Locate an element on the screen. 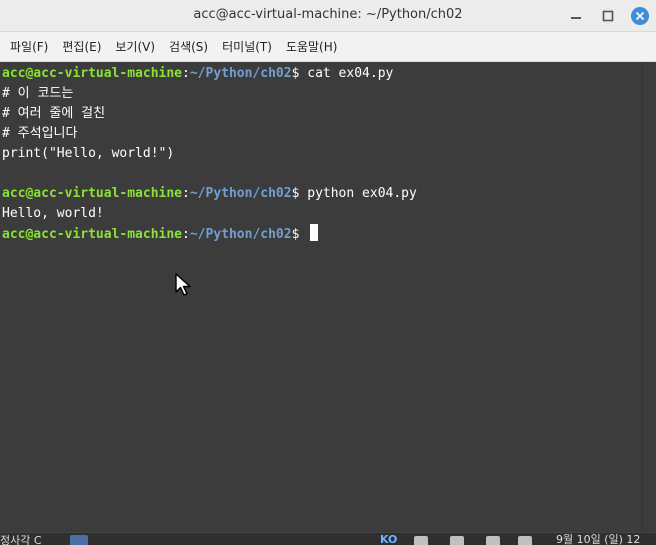 The width and height of the screenshot is (656, 545). terminal-output-line: # 이 코드는 is located at coordinates (38, 93).